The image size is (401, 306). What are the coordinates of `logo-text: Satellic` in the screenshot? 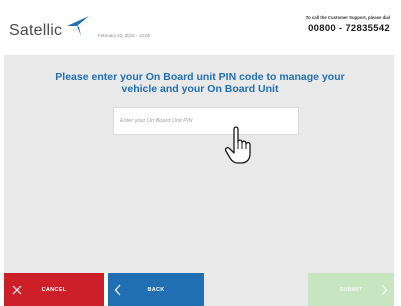 It's located at (36, 30).